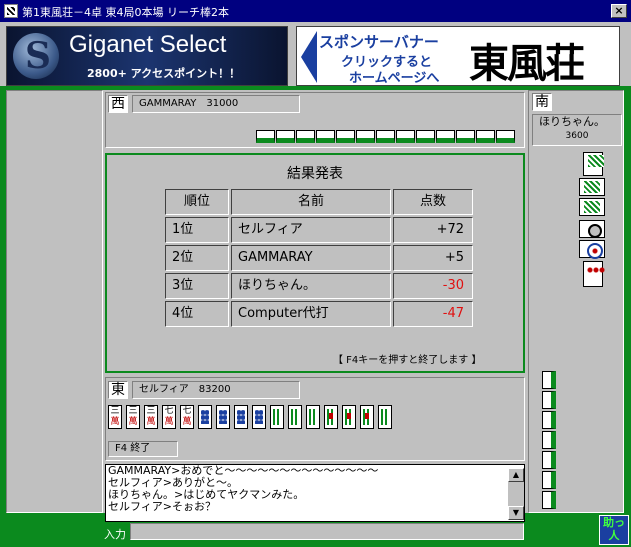 Image resolution: width=631 pixels, height=547 pixels. I want to click on south-player-score: 3600, so click(577, 136).